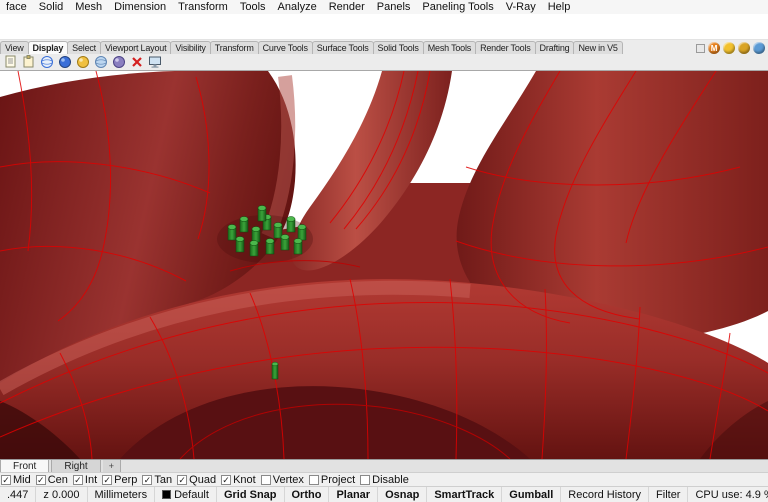  What do you see at coordinates (313, 479) in the screenshot?
I see `osnap-project-checkbox` at bounding box center [313, 479].